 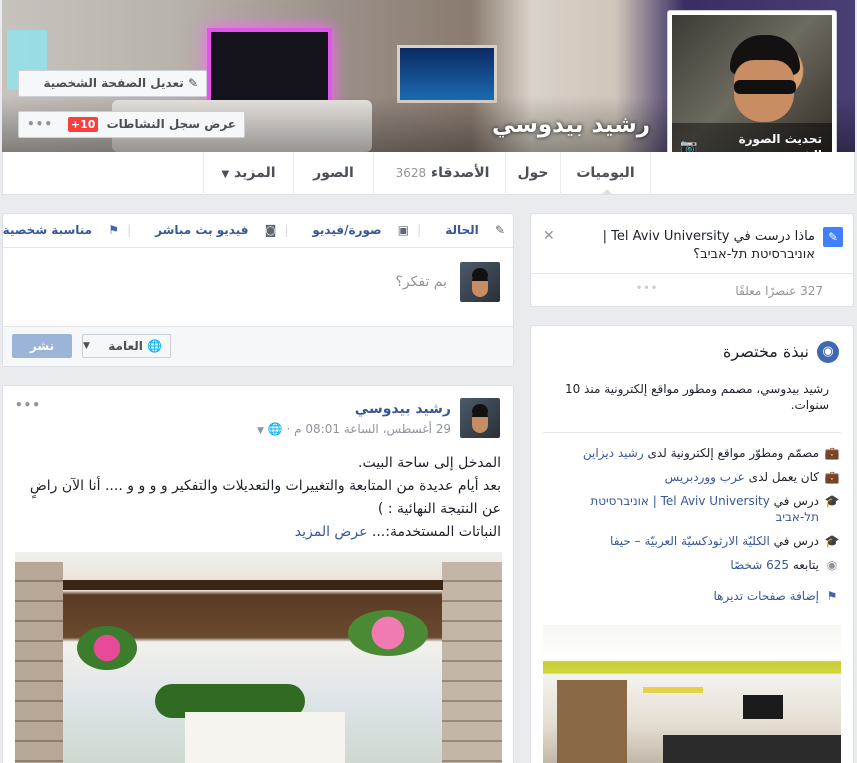 I want to click on status-label: الحالة, so click(x=462, y=230).